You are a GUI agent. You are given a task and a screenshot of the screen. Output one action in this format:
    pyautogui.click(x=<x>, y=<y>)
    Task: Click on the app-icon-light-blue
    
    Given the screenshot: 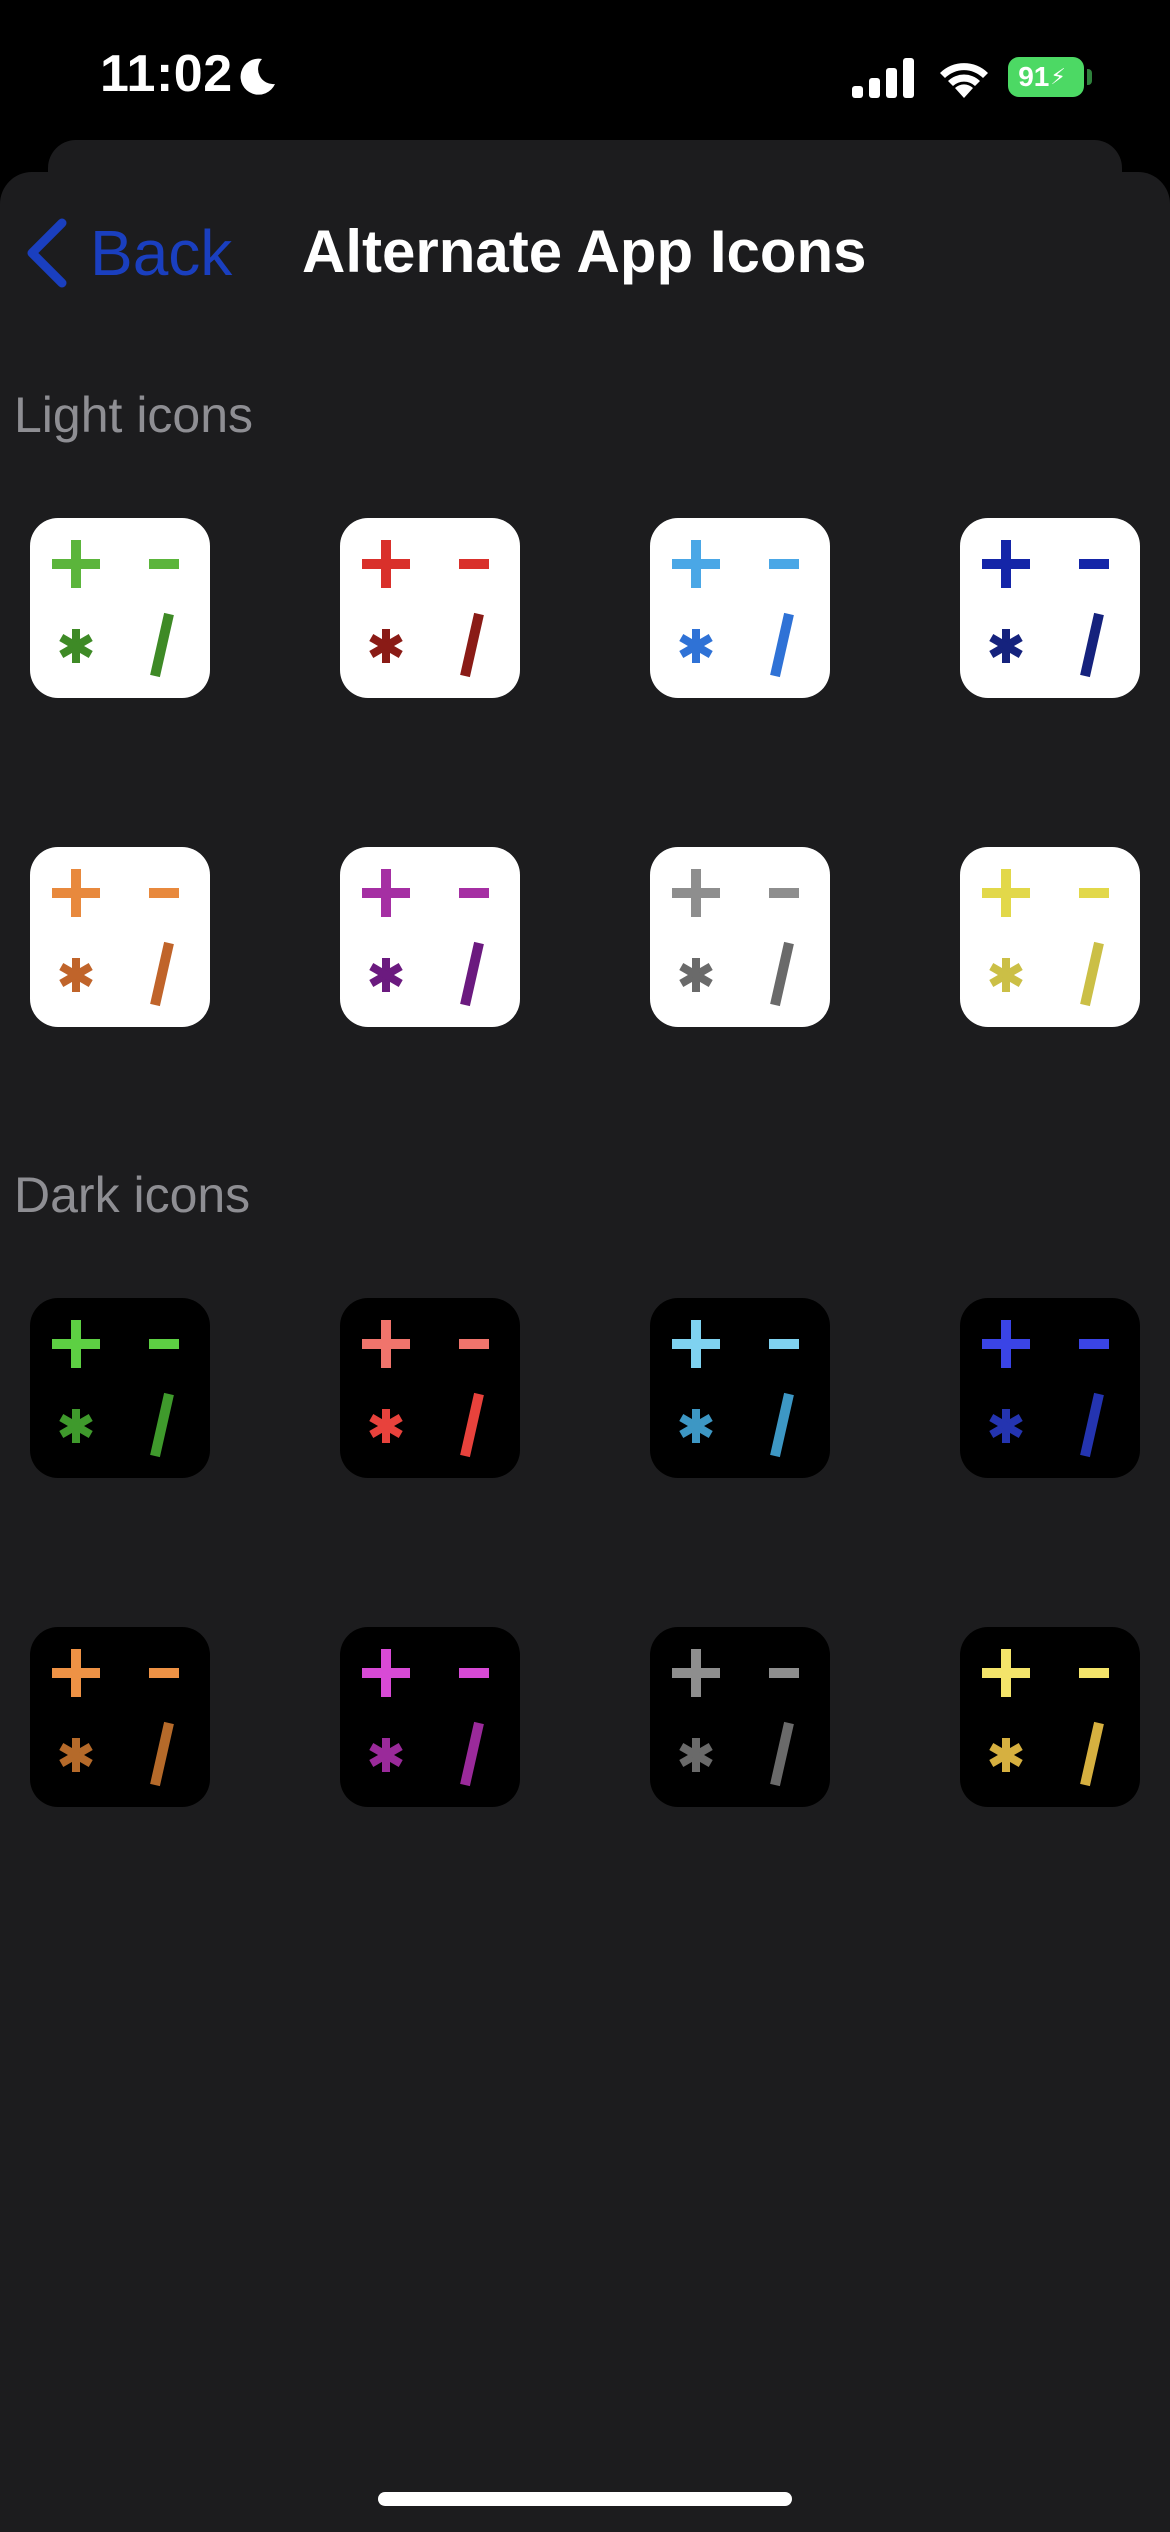 What is the action you would take?
    pyautogui.click(x=740, y=608)
    